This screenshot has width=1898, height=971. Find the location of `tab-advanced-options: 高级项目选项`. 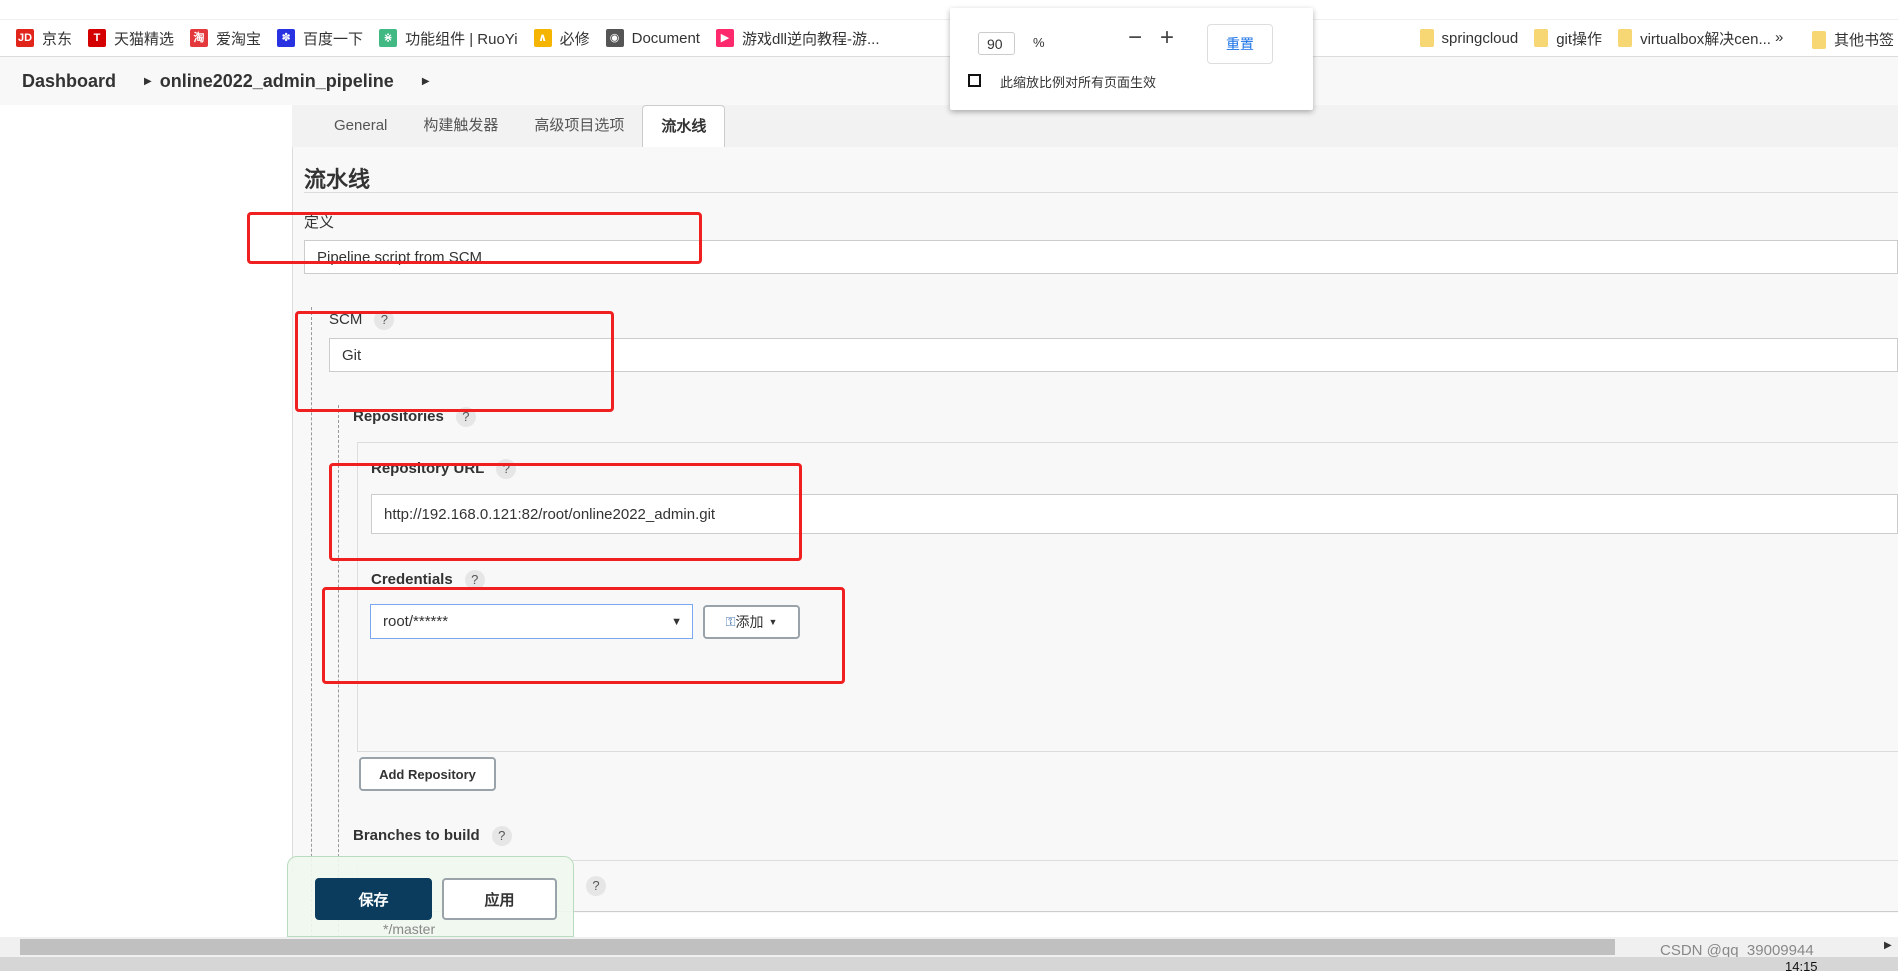

tab-advanced-options: 高级项目选项 is located at coordinates (579, 126).